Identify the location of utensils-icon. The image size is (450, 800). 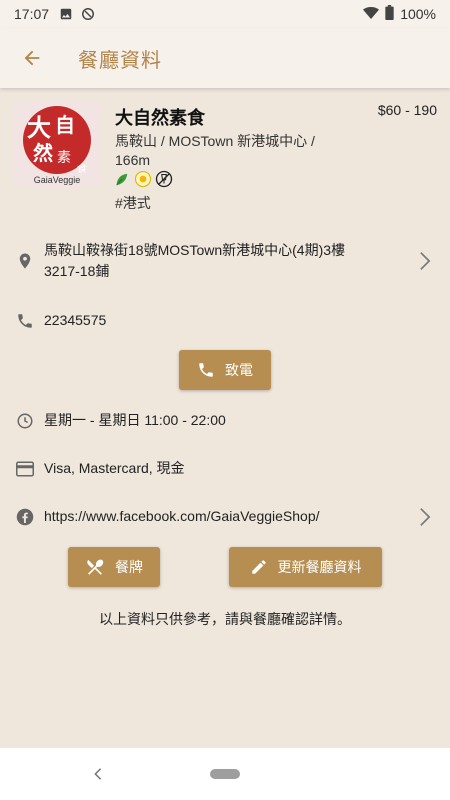
(95, 567).